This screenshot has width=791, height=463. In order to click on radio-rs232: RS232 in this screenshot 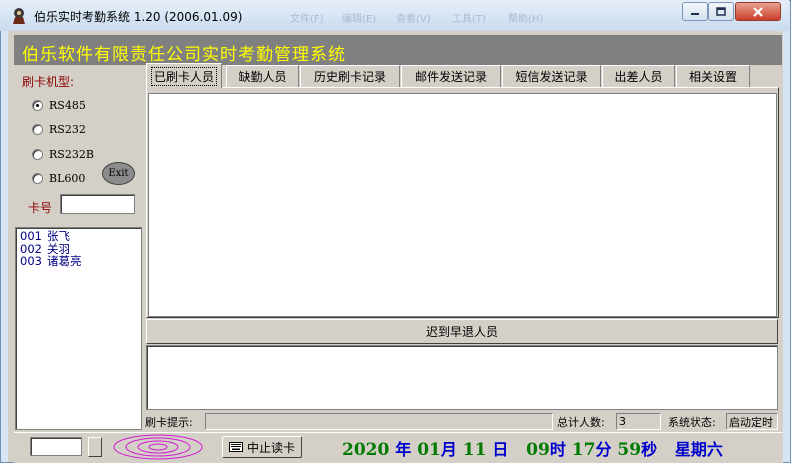, I will do `click(59, 129)`.